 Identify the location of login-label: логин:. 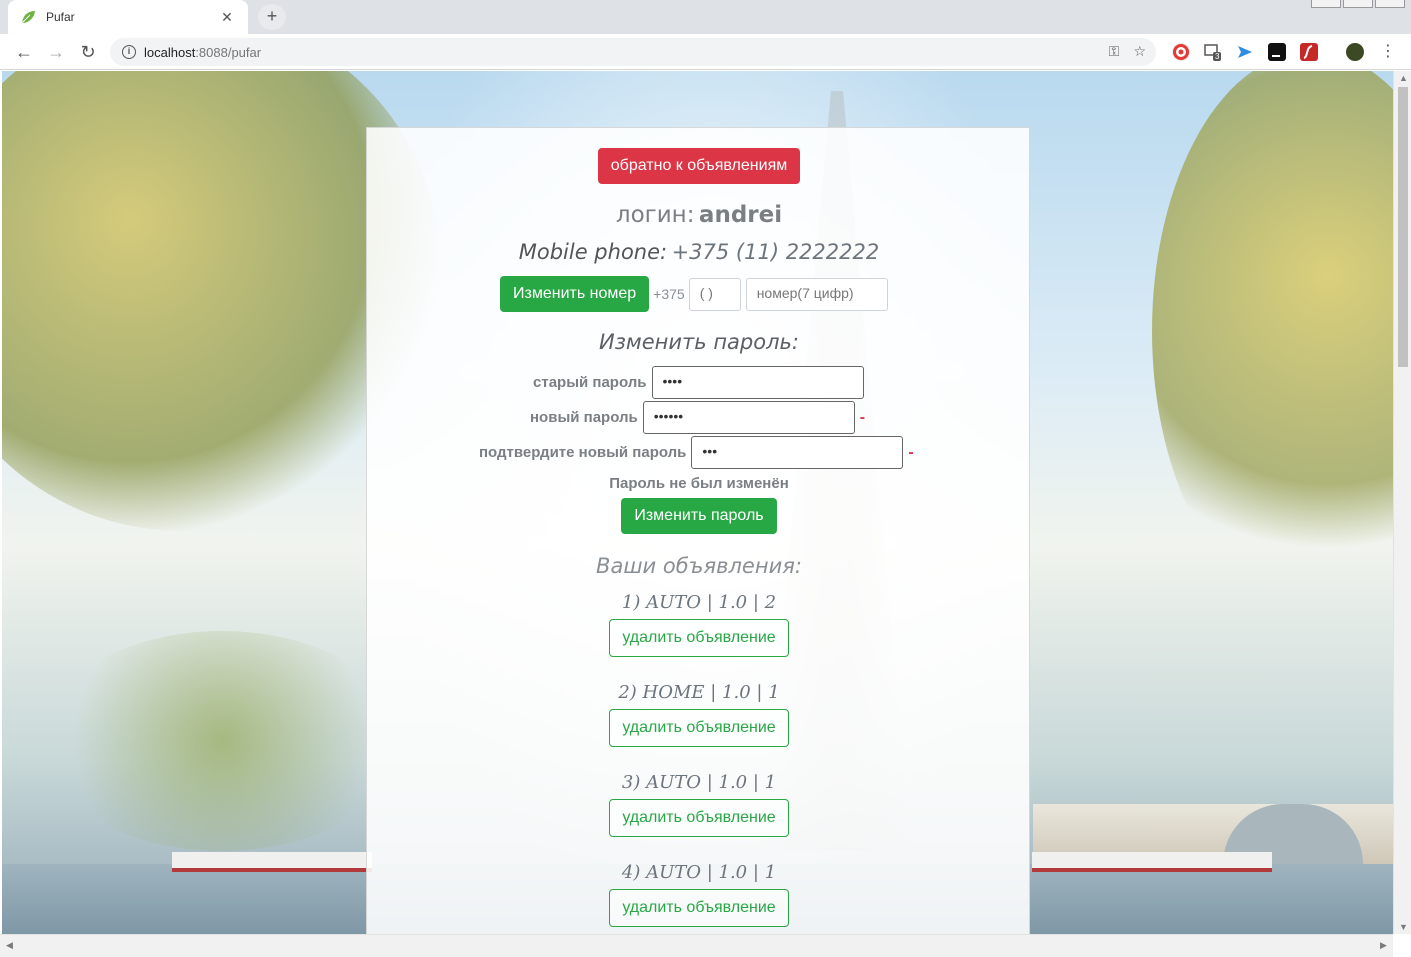
(655, 215).